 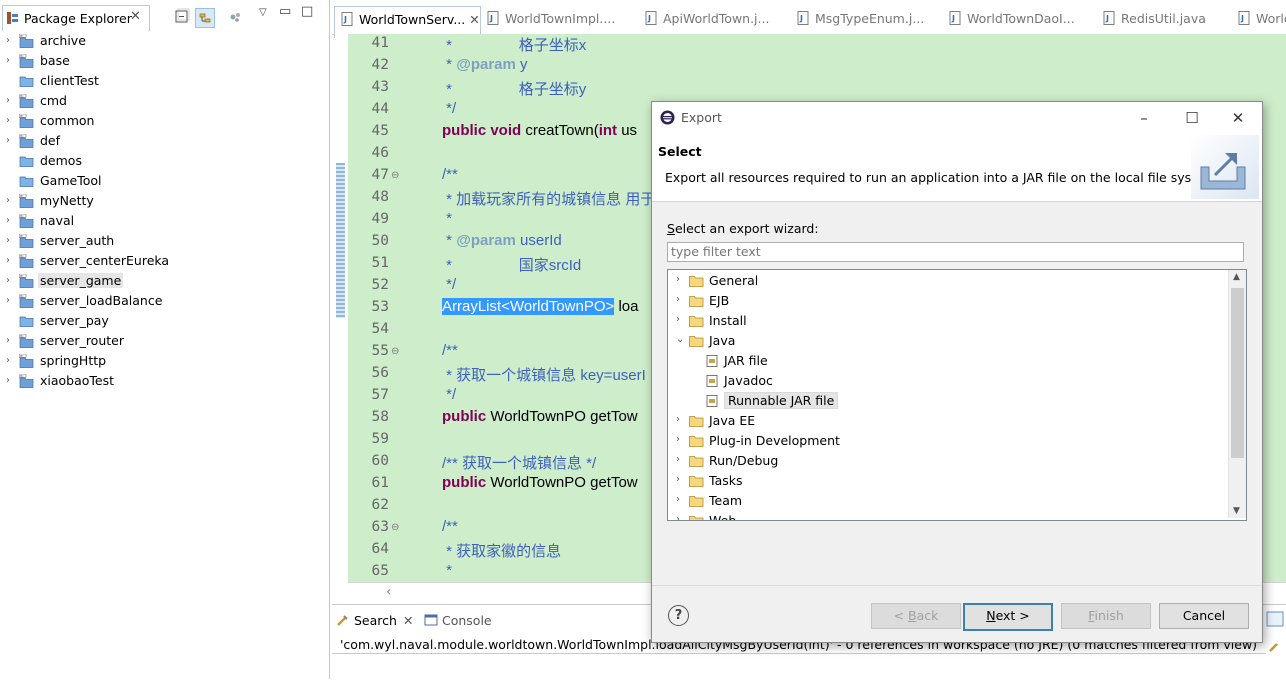 What do you see at coordinates (948, 441) in the screenshot?
I see `wizard-tree-item: › Plug-in Development` at bounding box center [948, 441].